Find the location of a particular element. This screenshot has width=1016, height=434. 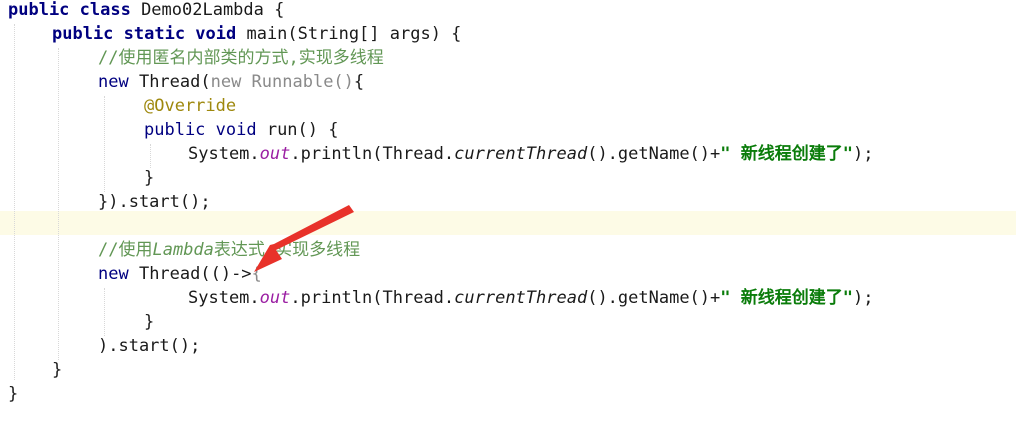

current-line-highlight is located at coordinates (508, 223).